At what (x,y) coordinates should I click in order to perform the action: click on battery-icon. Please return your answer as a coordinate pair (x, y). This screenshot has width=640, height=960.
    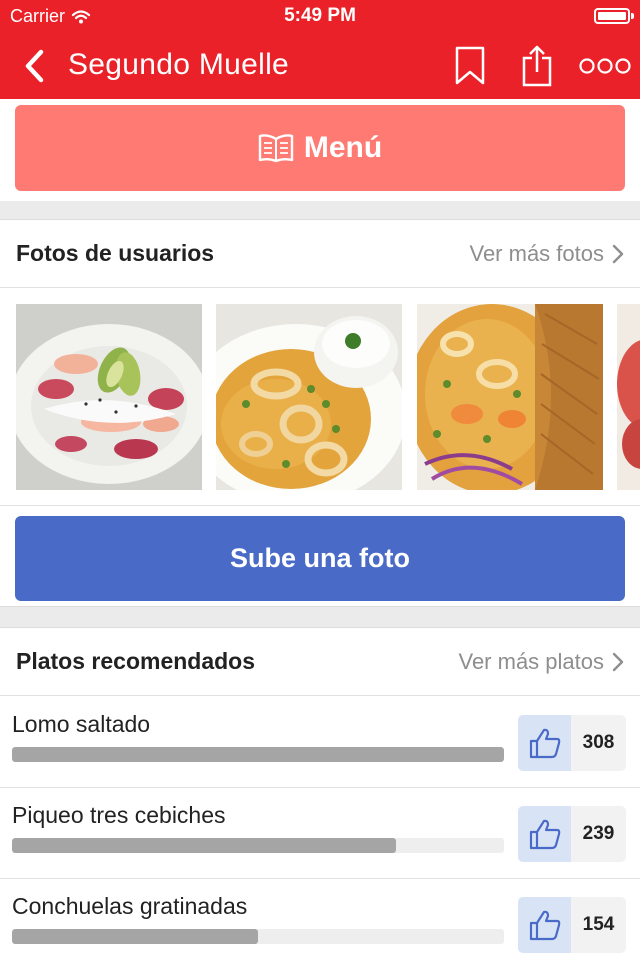
    Looking at the image, I should click on (614, 16).